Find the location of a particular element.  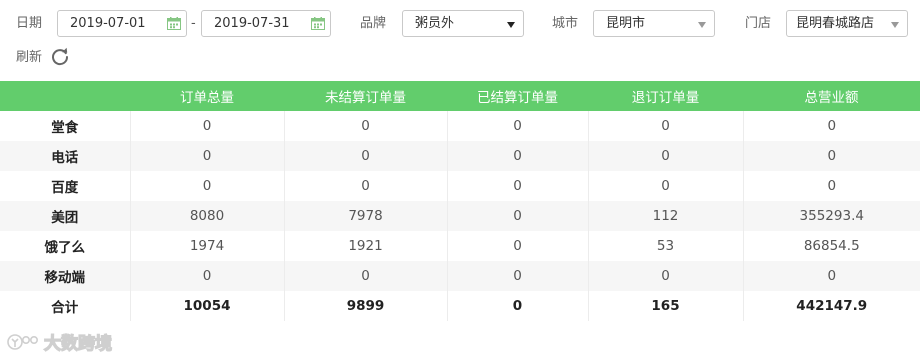

row-label: 合计 is located at coordinates (65, 308).